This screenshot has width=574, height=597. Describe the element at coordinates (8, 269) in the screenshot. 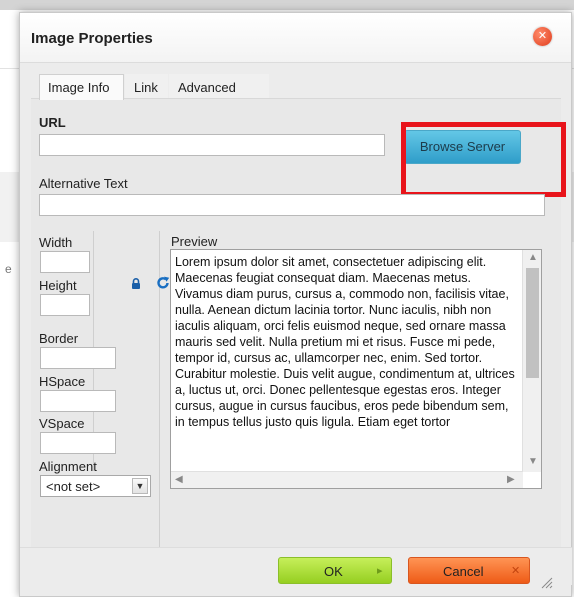

I see `background-text-left: e` at that location.